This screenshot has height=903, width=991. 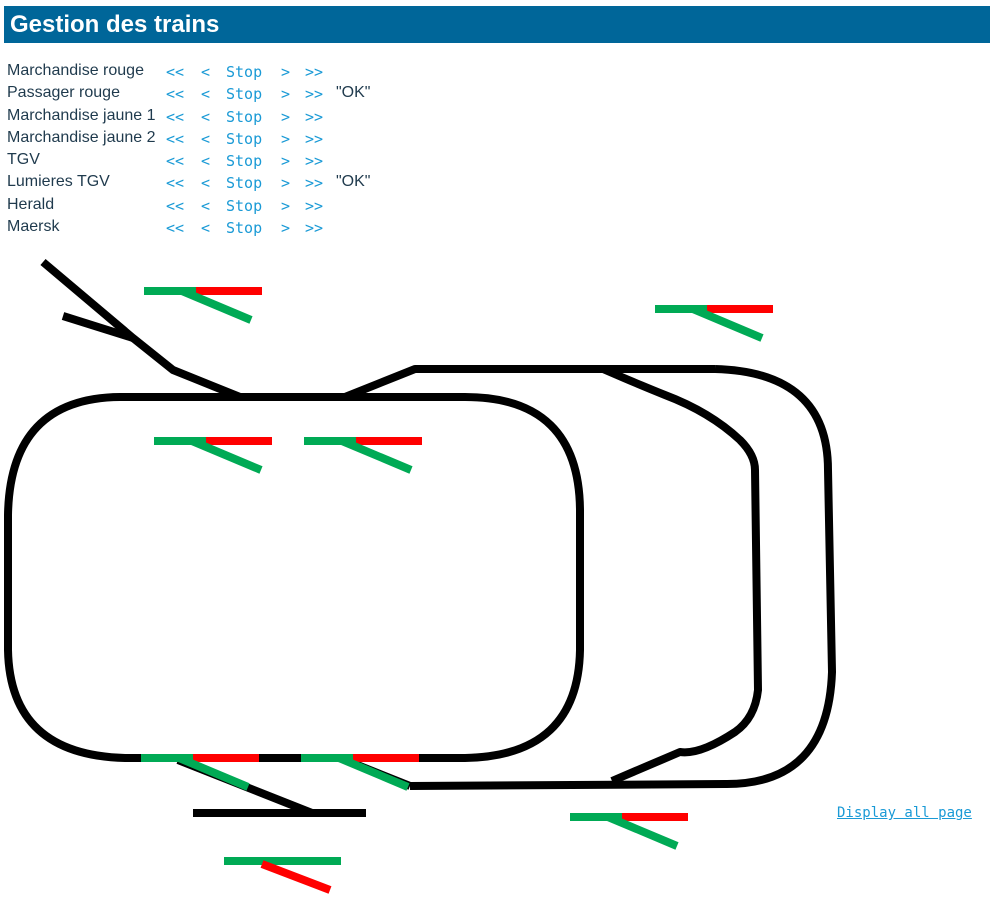 I want to click on track-loop-middle, so click(x=681, y=575).